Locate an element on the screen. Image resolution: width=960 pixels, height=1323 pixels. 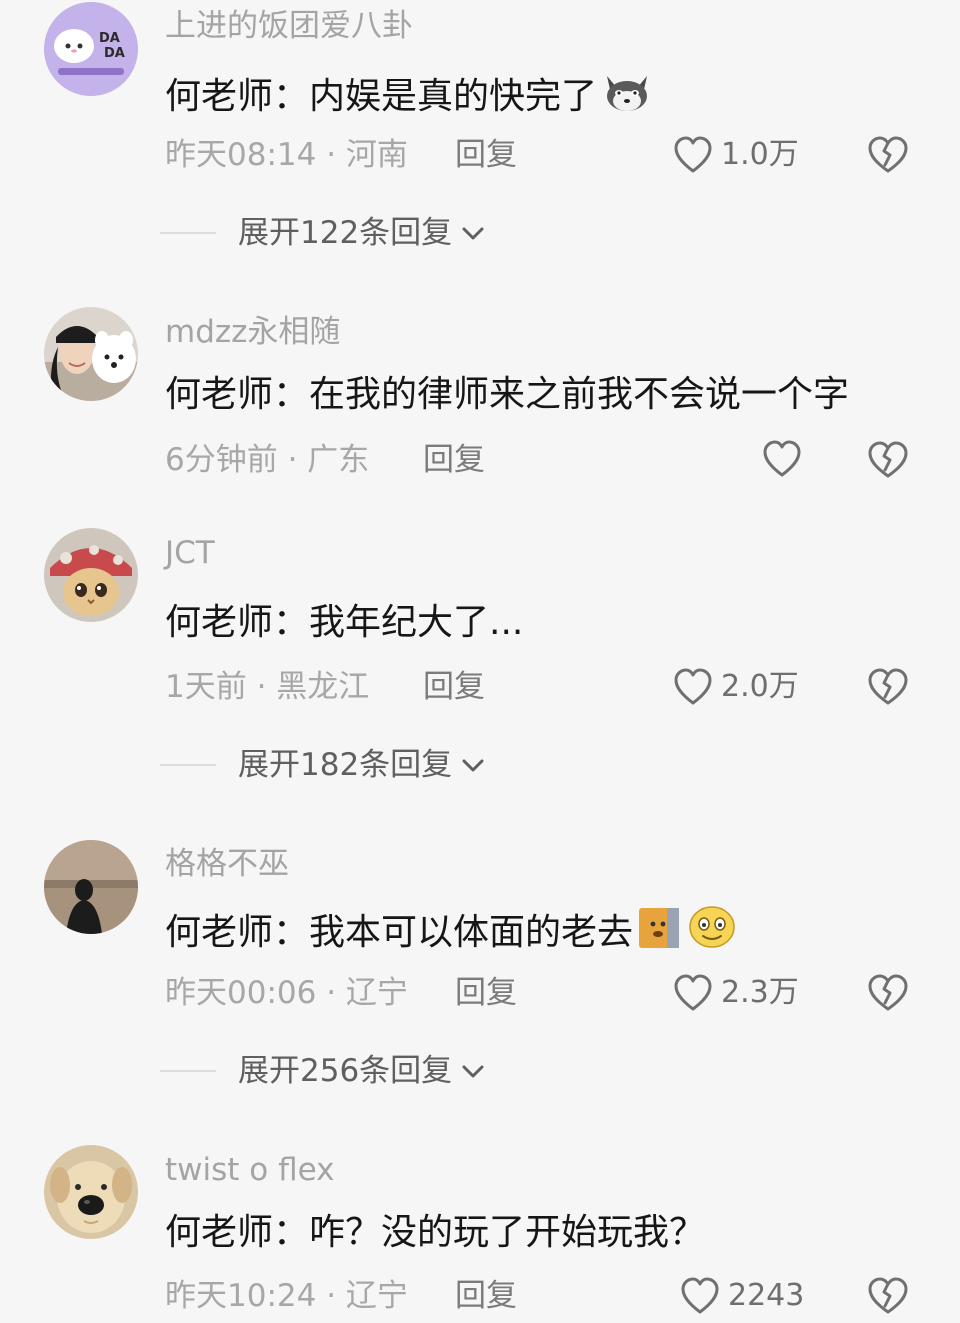
comment-text: 何老师：在我的律师来之前我不会说一个字 is located at coordinates (507, 394).